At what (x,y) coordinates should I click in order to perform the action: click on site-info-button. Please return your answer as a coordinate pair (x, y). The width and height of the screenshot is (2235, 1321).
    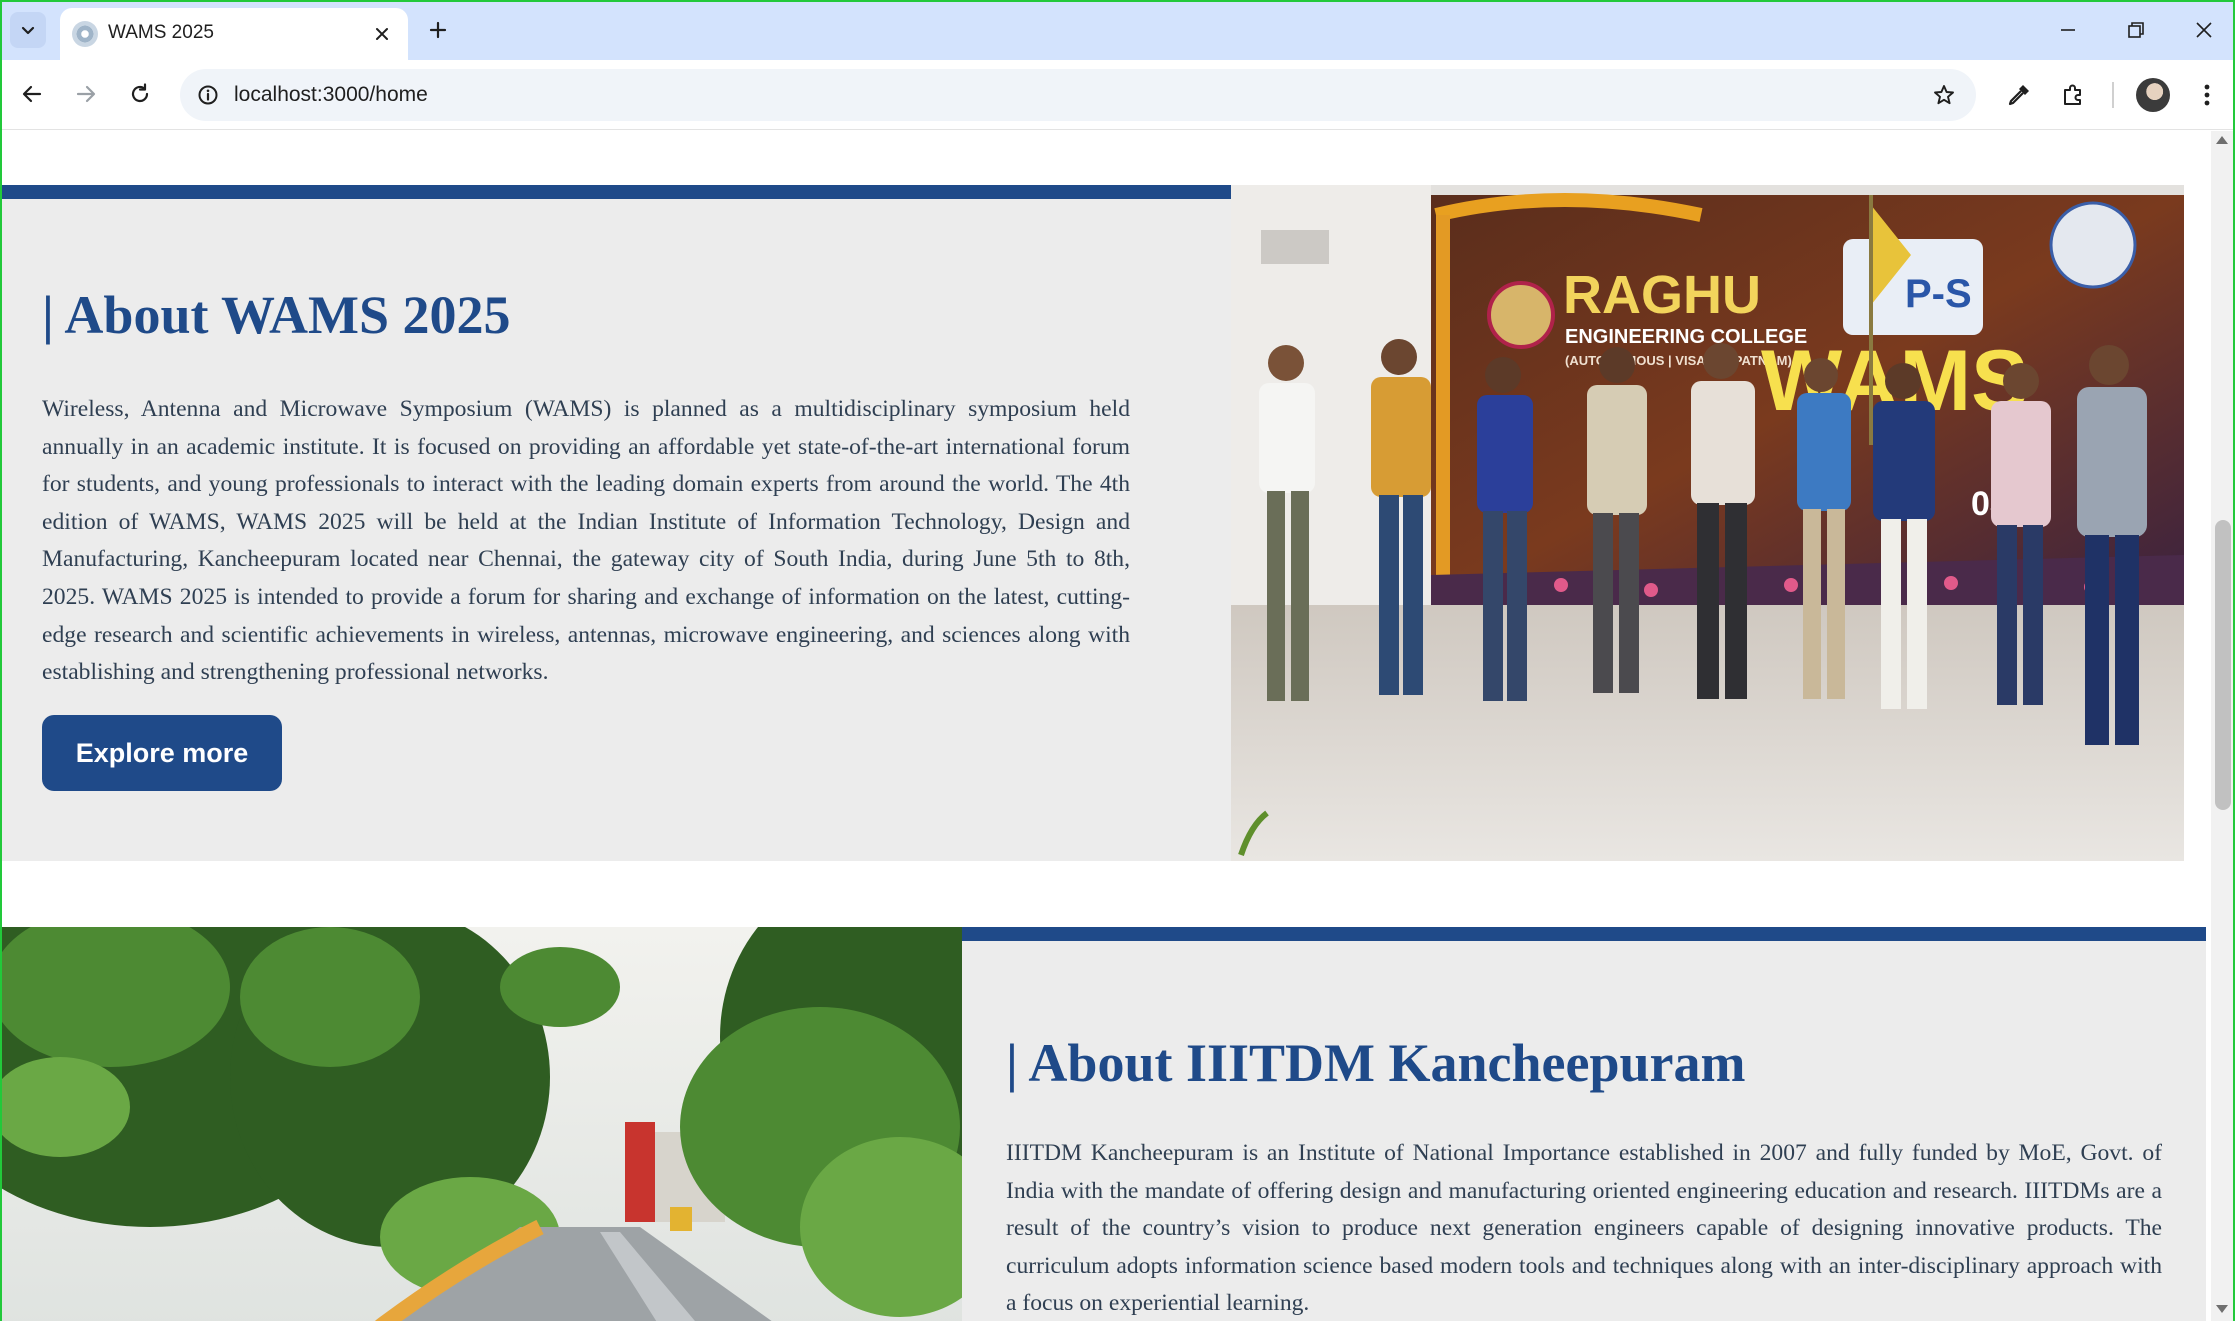
    Looking at the image, I should click on (208, 95).